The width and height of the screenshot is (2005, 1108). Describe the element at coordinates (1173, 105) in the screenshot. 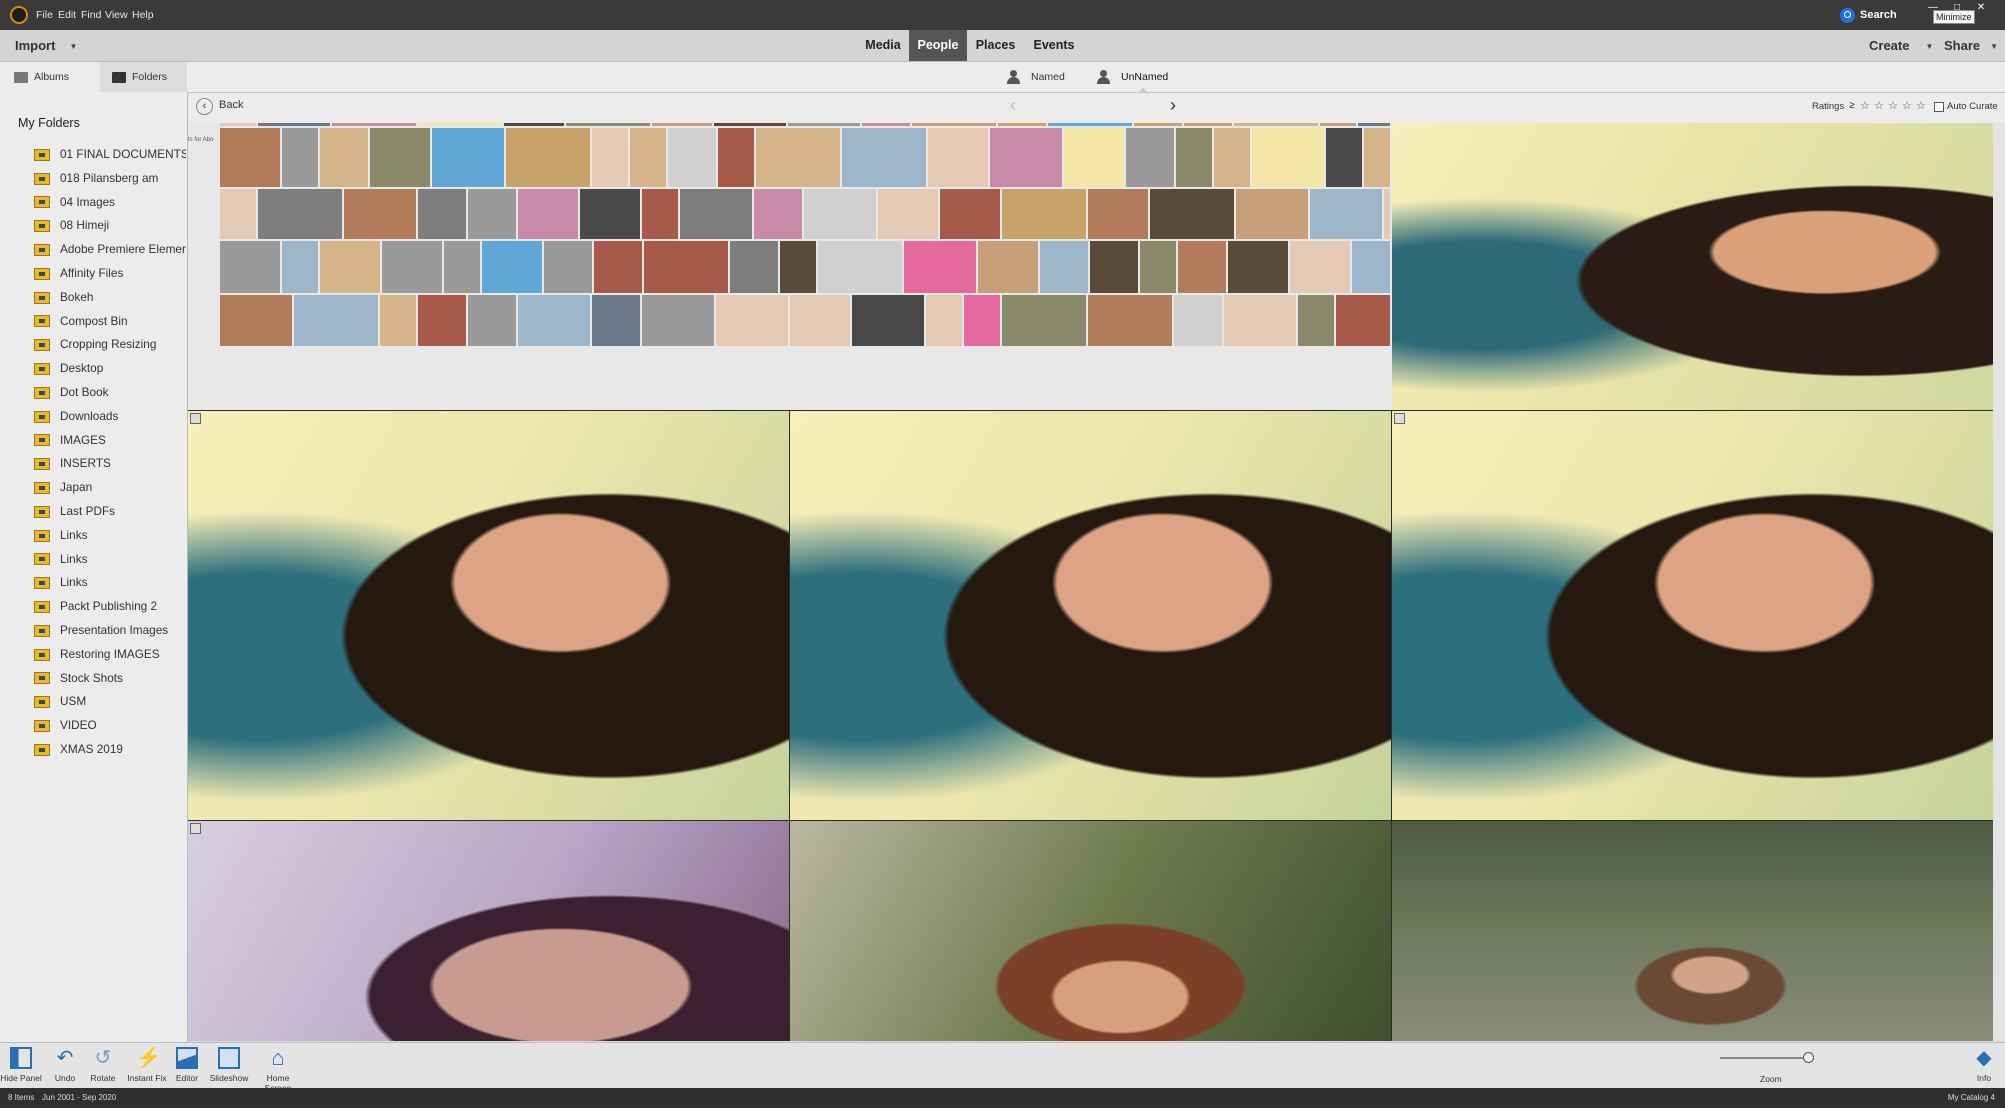

I see `next-arrow-icon: ›` at that location.